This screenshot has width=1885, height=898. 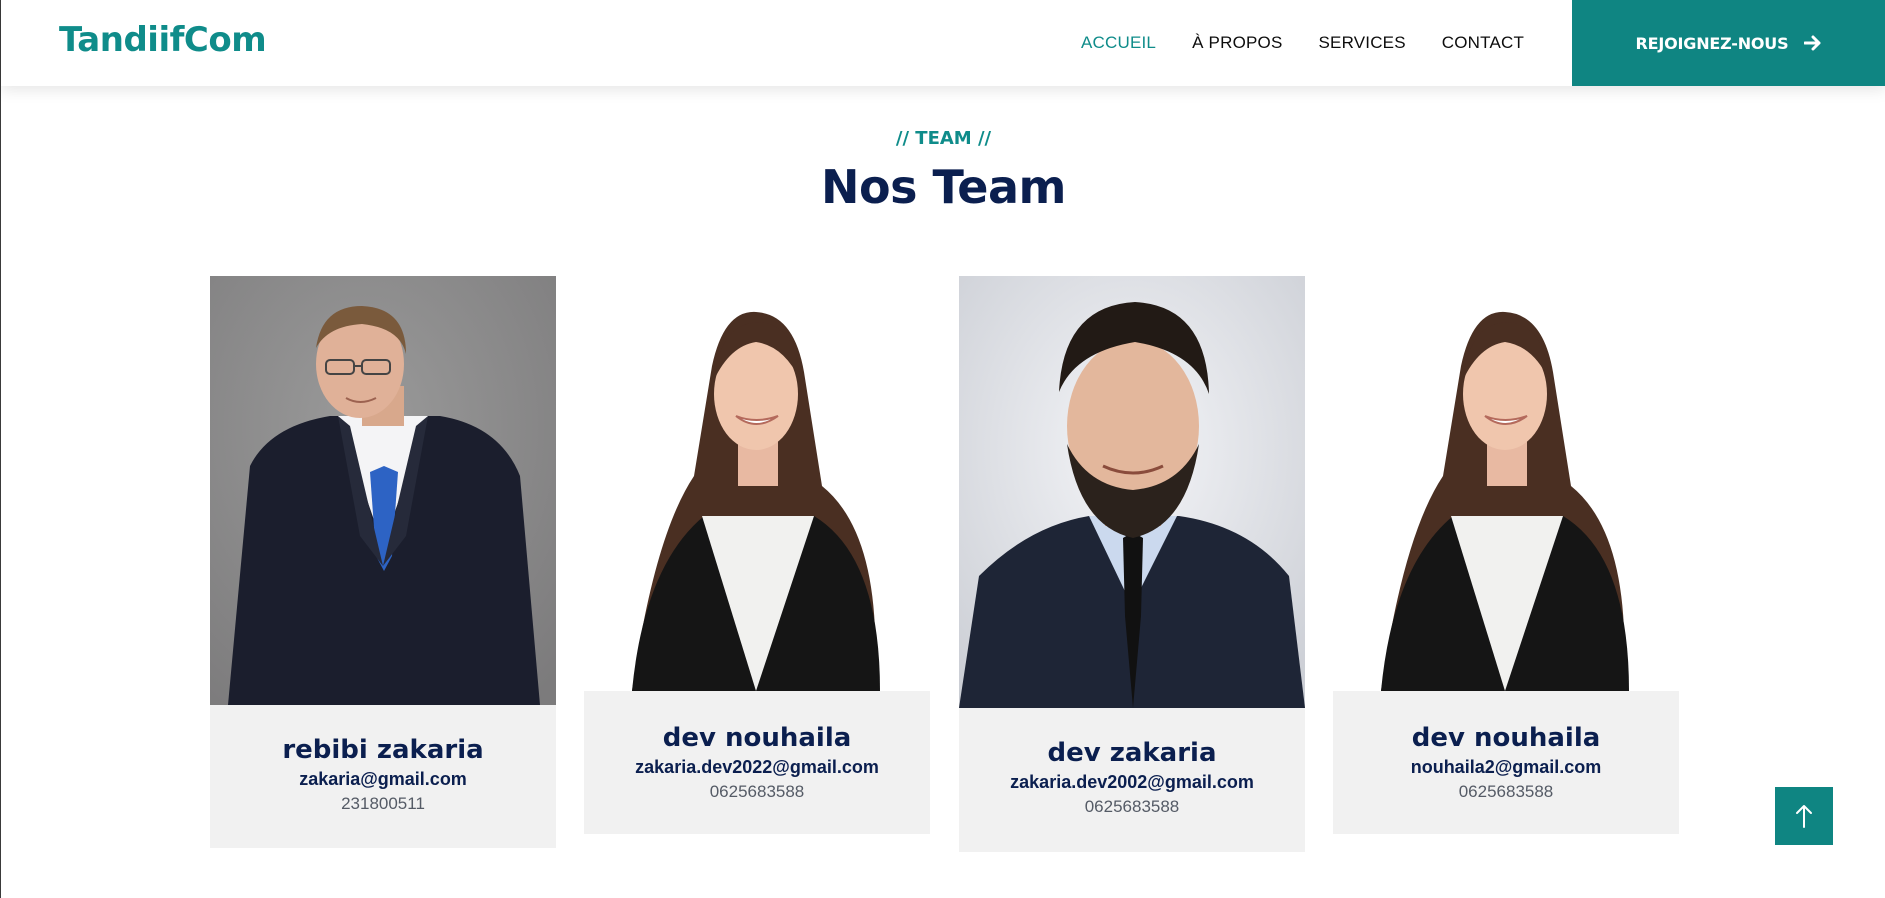 What do you see at coordinates (943, 187) in the screenshot?
I see `section-title: Nos Team` at bounding box center [943, 187].